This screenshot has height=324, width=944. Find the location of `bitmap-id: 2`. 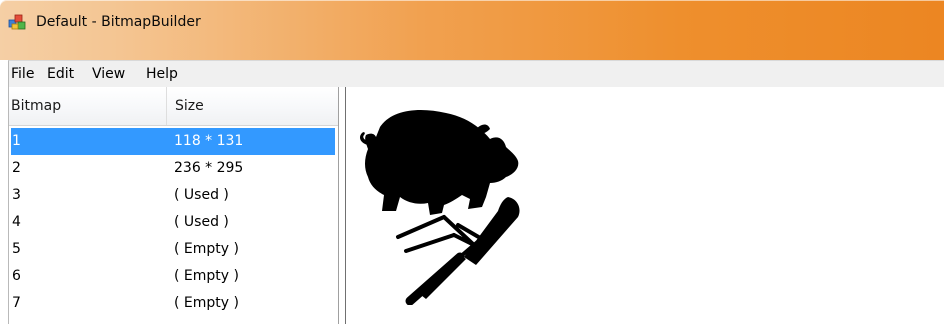

bitmap-id: 2 is located at coordinates (16, 168).